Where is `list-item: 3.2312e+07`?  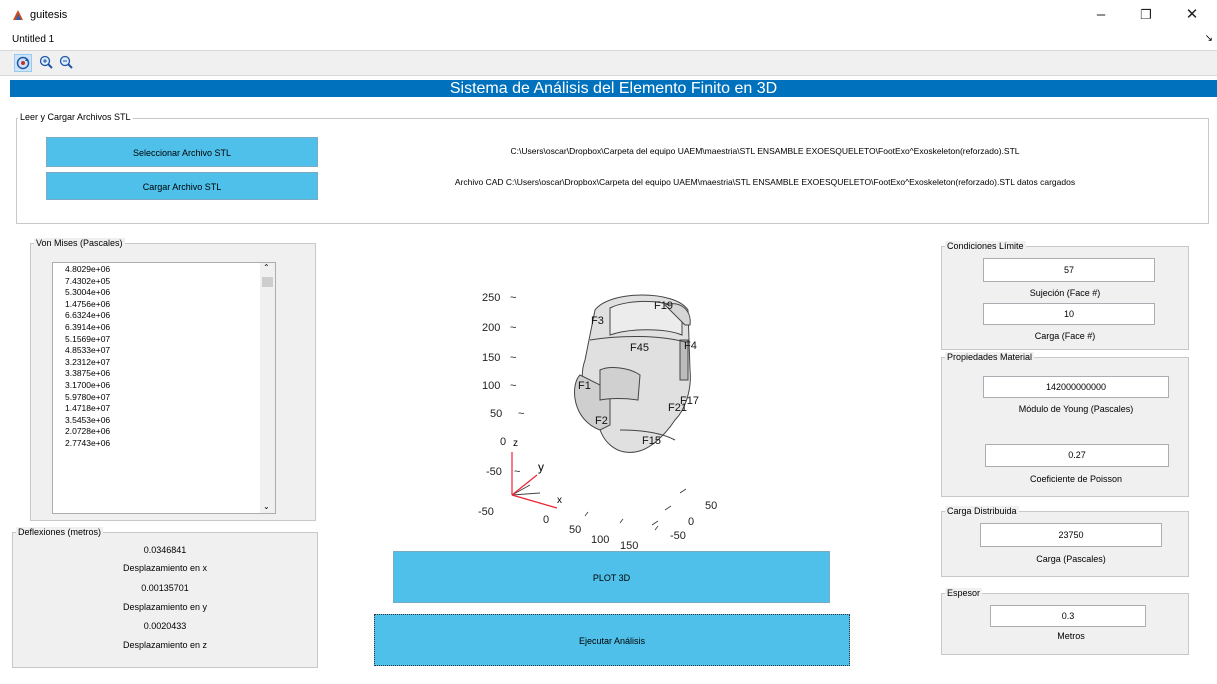 list-item: 3.2312e+07 is located at coordinates (157, 363).